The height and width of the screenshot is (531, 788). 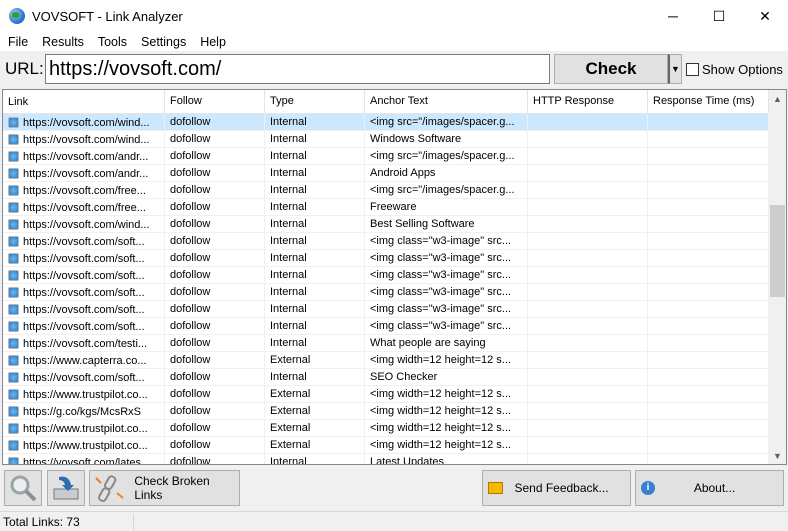 I want to click on link-url: https://g.co/kgs/McsRxS, so click(x=82, y=411).